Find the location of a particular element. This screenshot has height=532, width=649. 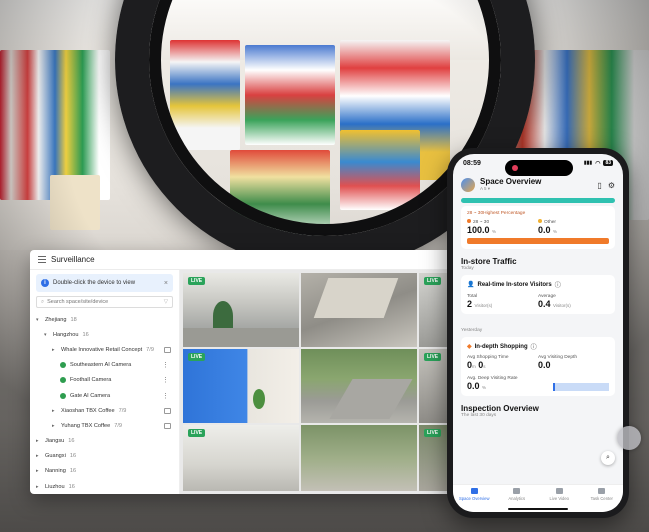

tree-node-label: Southeastern AI Camera is located at coordinates (101, 365).